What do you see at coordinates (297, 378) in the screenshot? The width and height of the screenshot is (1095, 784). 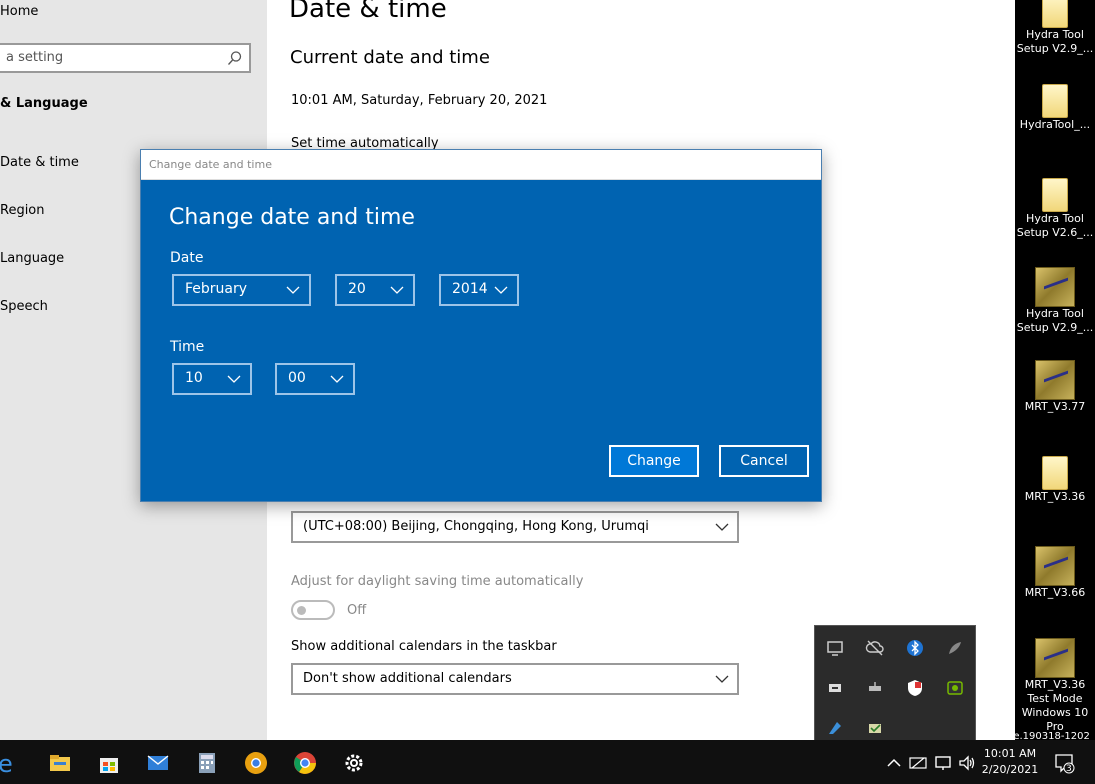 I see `minute-value: 00` at bounding box center [297, 378].